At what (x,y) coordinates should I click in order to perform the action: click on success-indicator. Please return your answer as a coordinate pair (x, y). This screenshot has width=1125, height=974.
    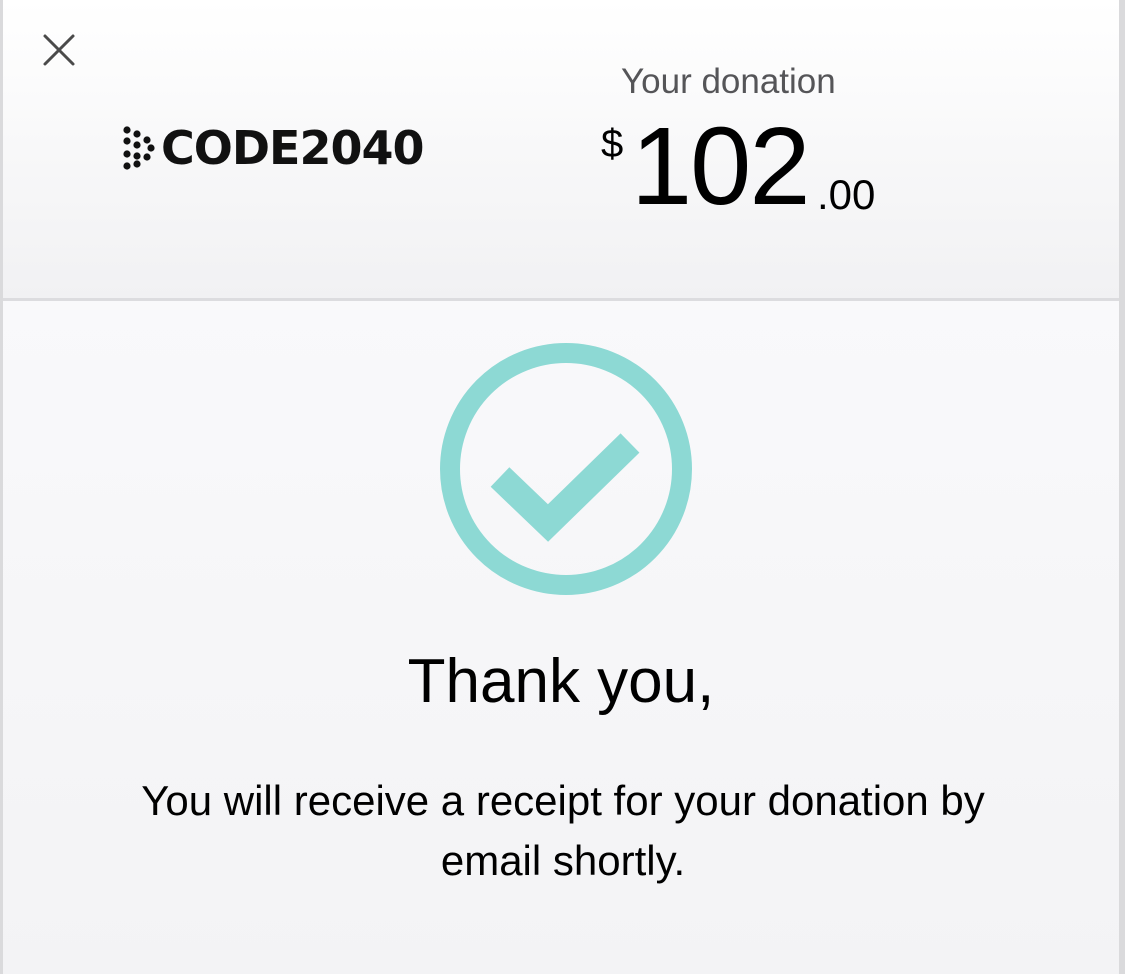
    Looking at the image, I should click on (566, 469).